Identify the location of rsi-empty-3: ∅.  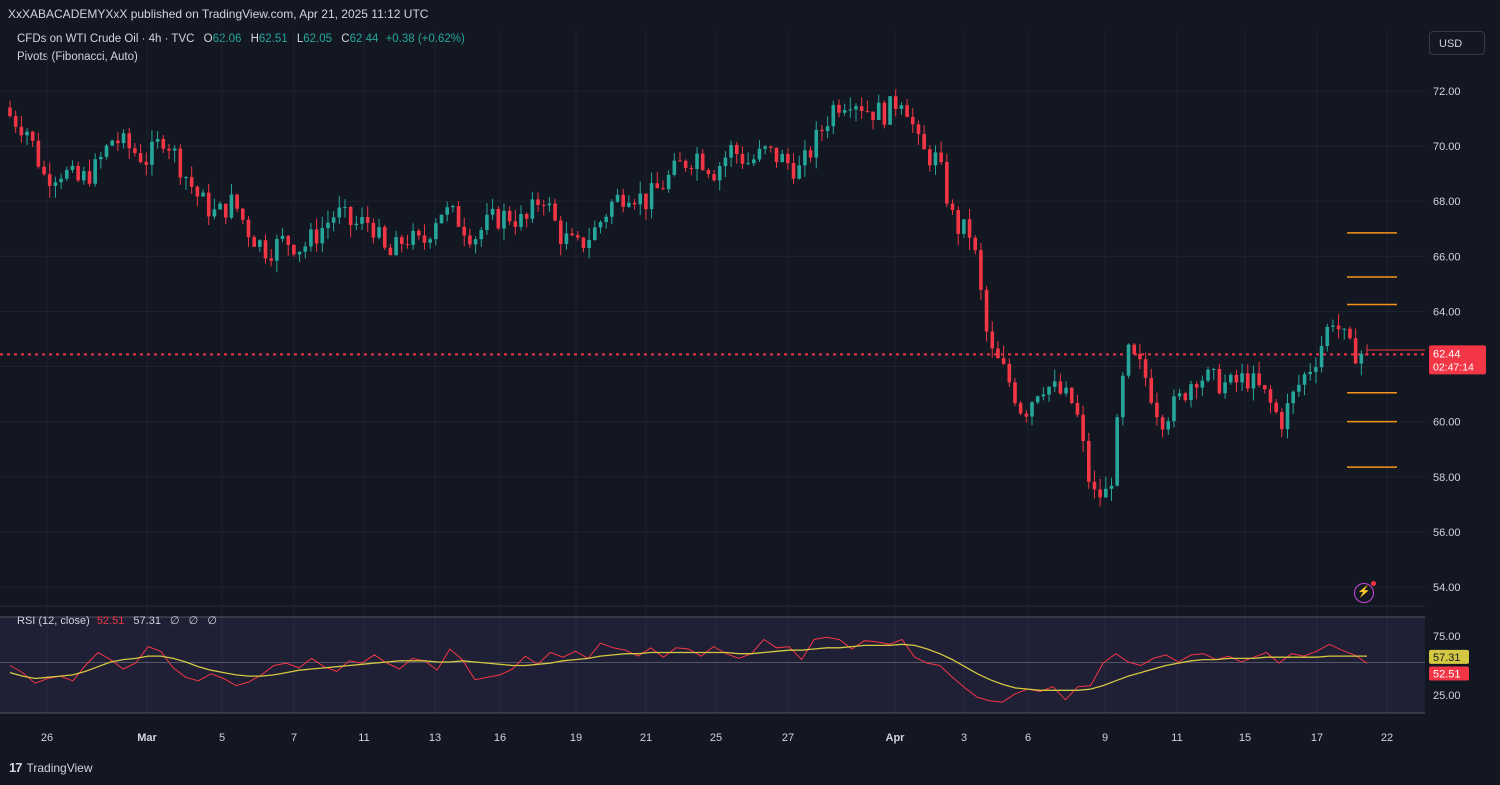
(212, 621).